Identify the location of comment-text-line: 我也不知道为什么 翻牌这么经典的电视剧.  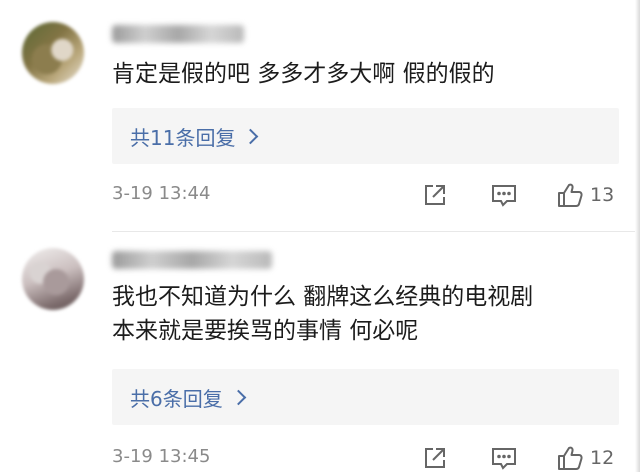
(323, 297).